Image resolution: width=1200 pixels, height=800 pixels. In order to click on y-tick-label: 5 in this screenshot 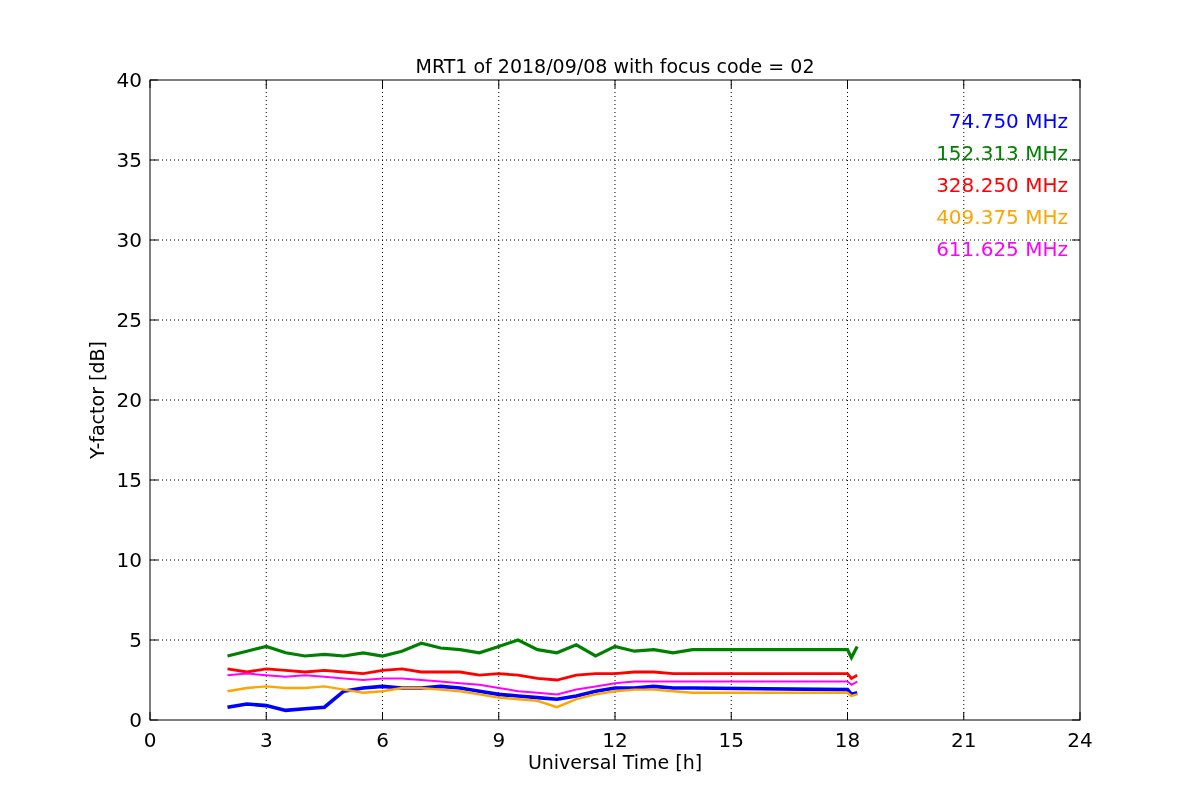, I will do `click(135, 640)`.